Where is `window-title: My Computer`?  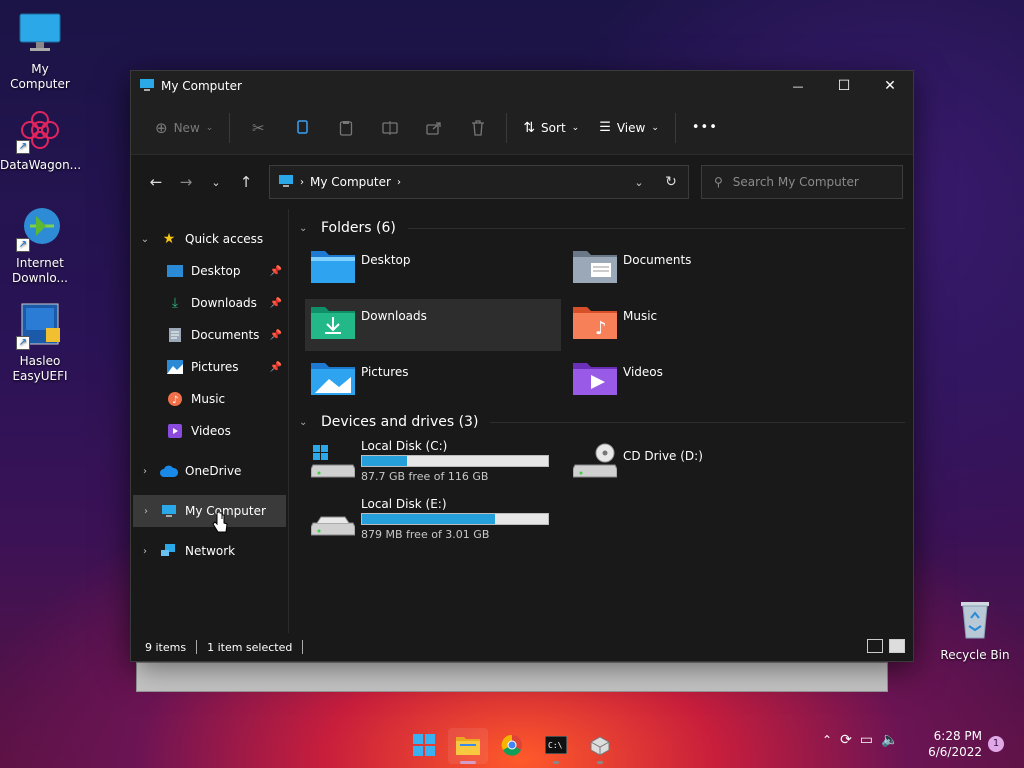 window-title: My Computer is located at coordinates (201, 86).